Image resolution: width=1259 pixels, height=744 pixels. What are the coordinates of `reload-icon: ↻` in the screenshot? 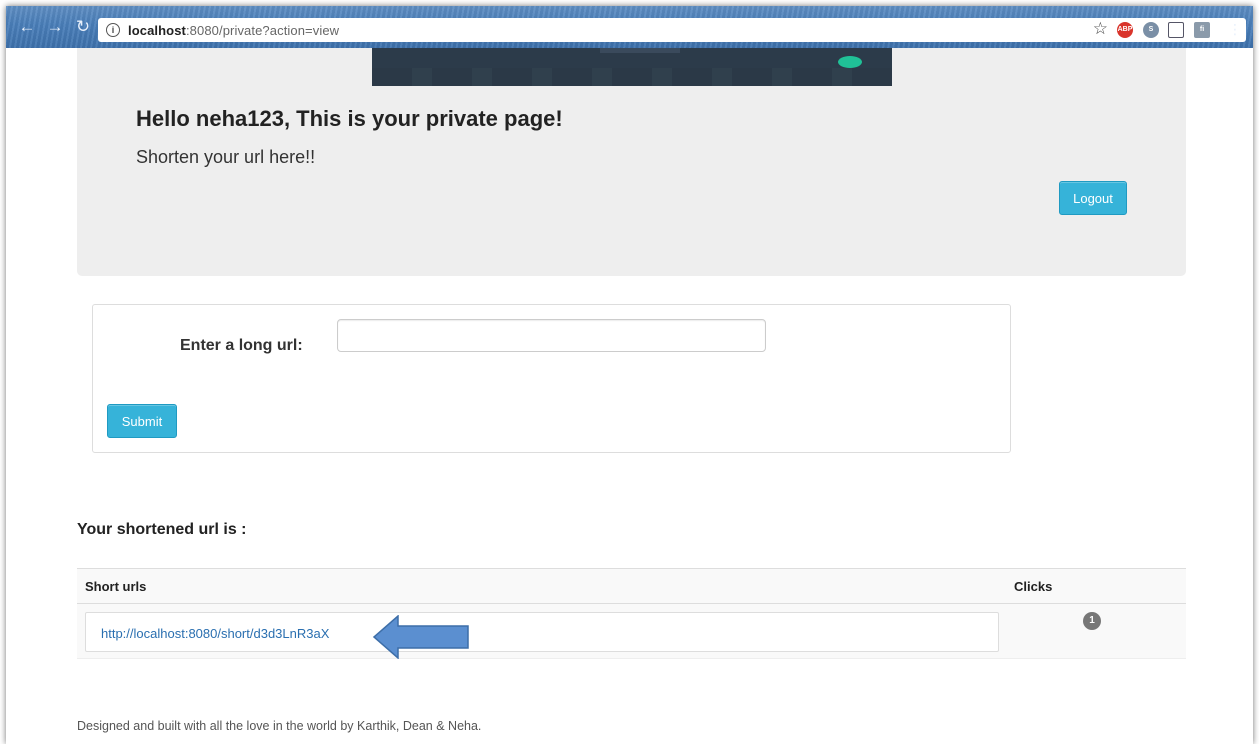 It's located at (83, 27).